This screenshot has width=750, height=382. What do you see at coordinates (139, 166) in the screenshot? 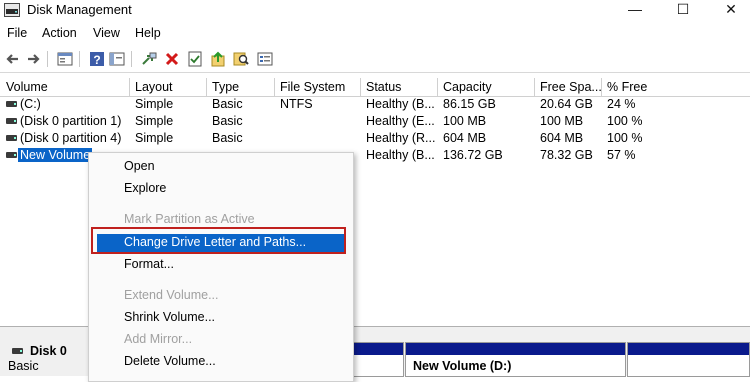
I see `menu-item-open: Open` at bounding box center [139, 166].